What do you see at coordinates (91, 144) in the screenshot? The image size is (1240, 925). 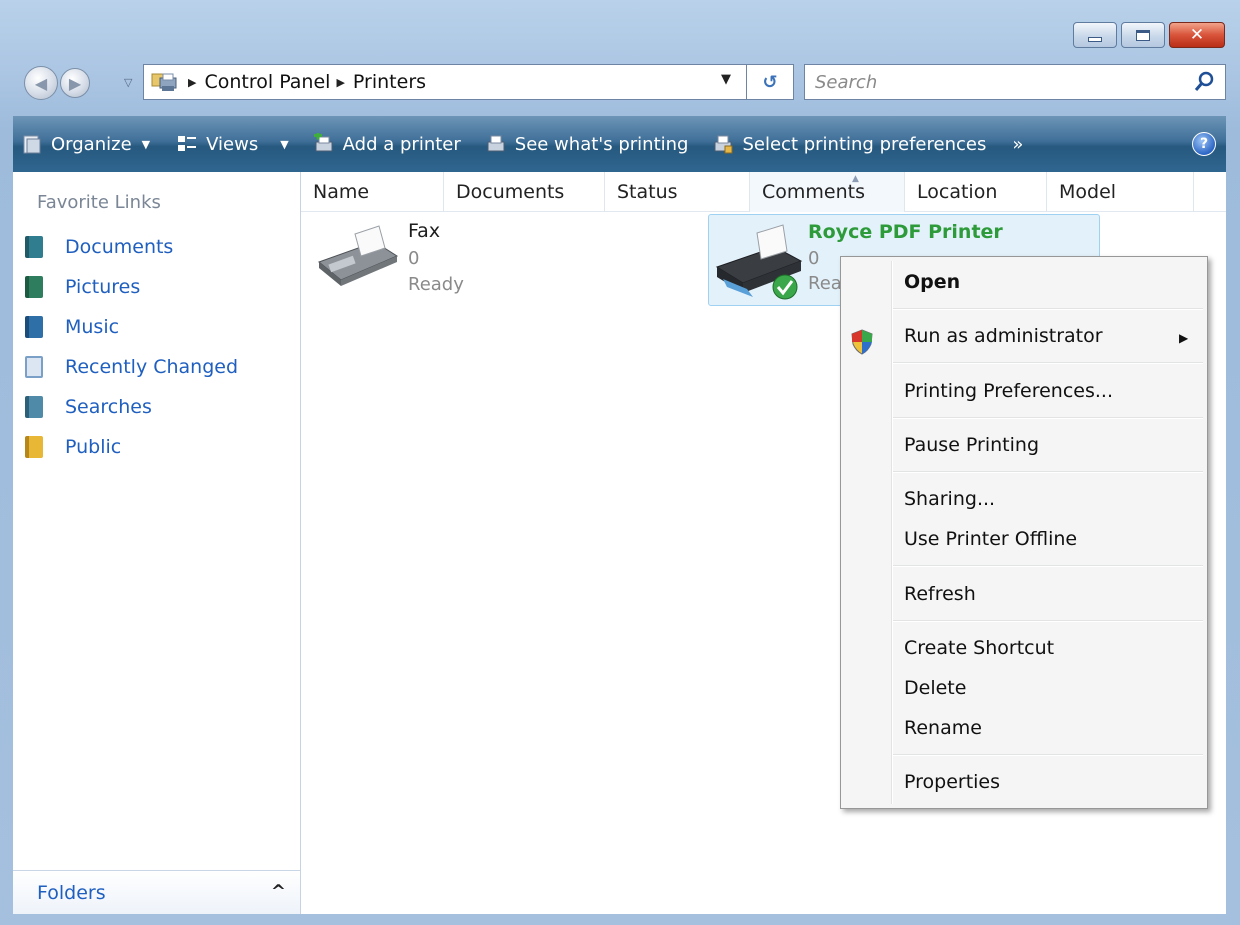 I see `organize-label: Organize` at bounding box center [91, 144].